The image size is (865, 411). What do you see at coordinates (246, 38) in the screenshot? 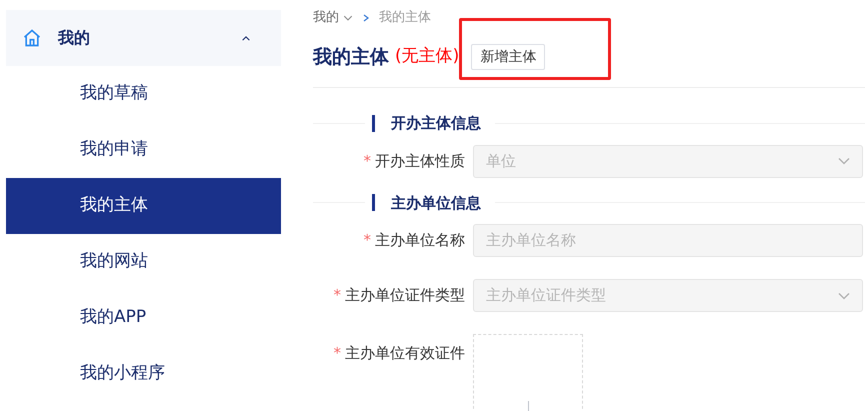
I see `chevron-up-icon` at bounding box center [246, 38].